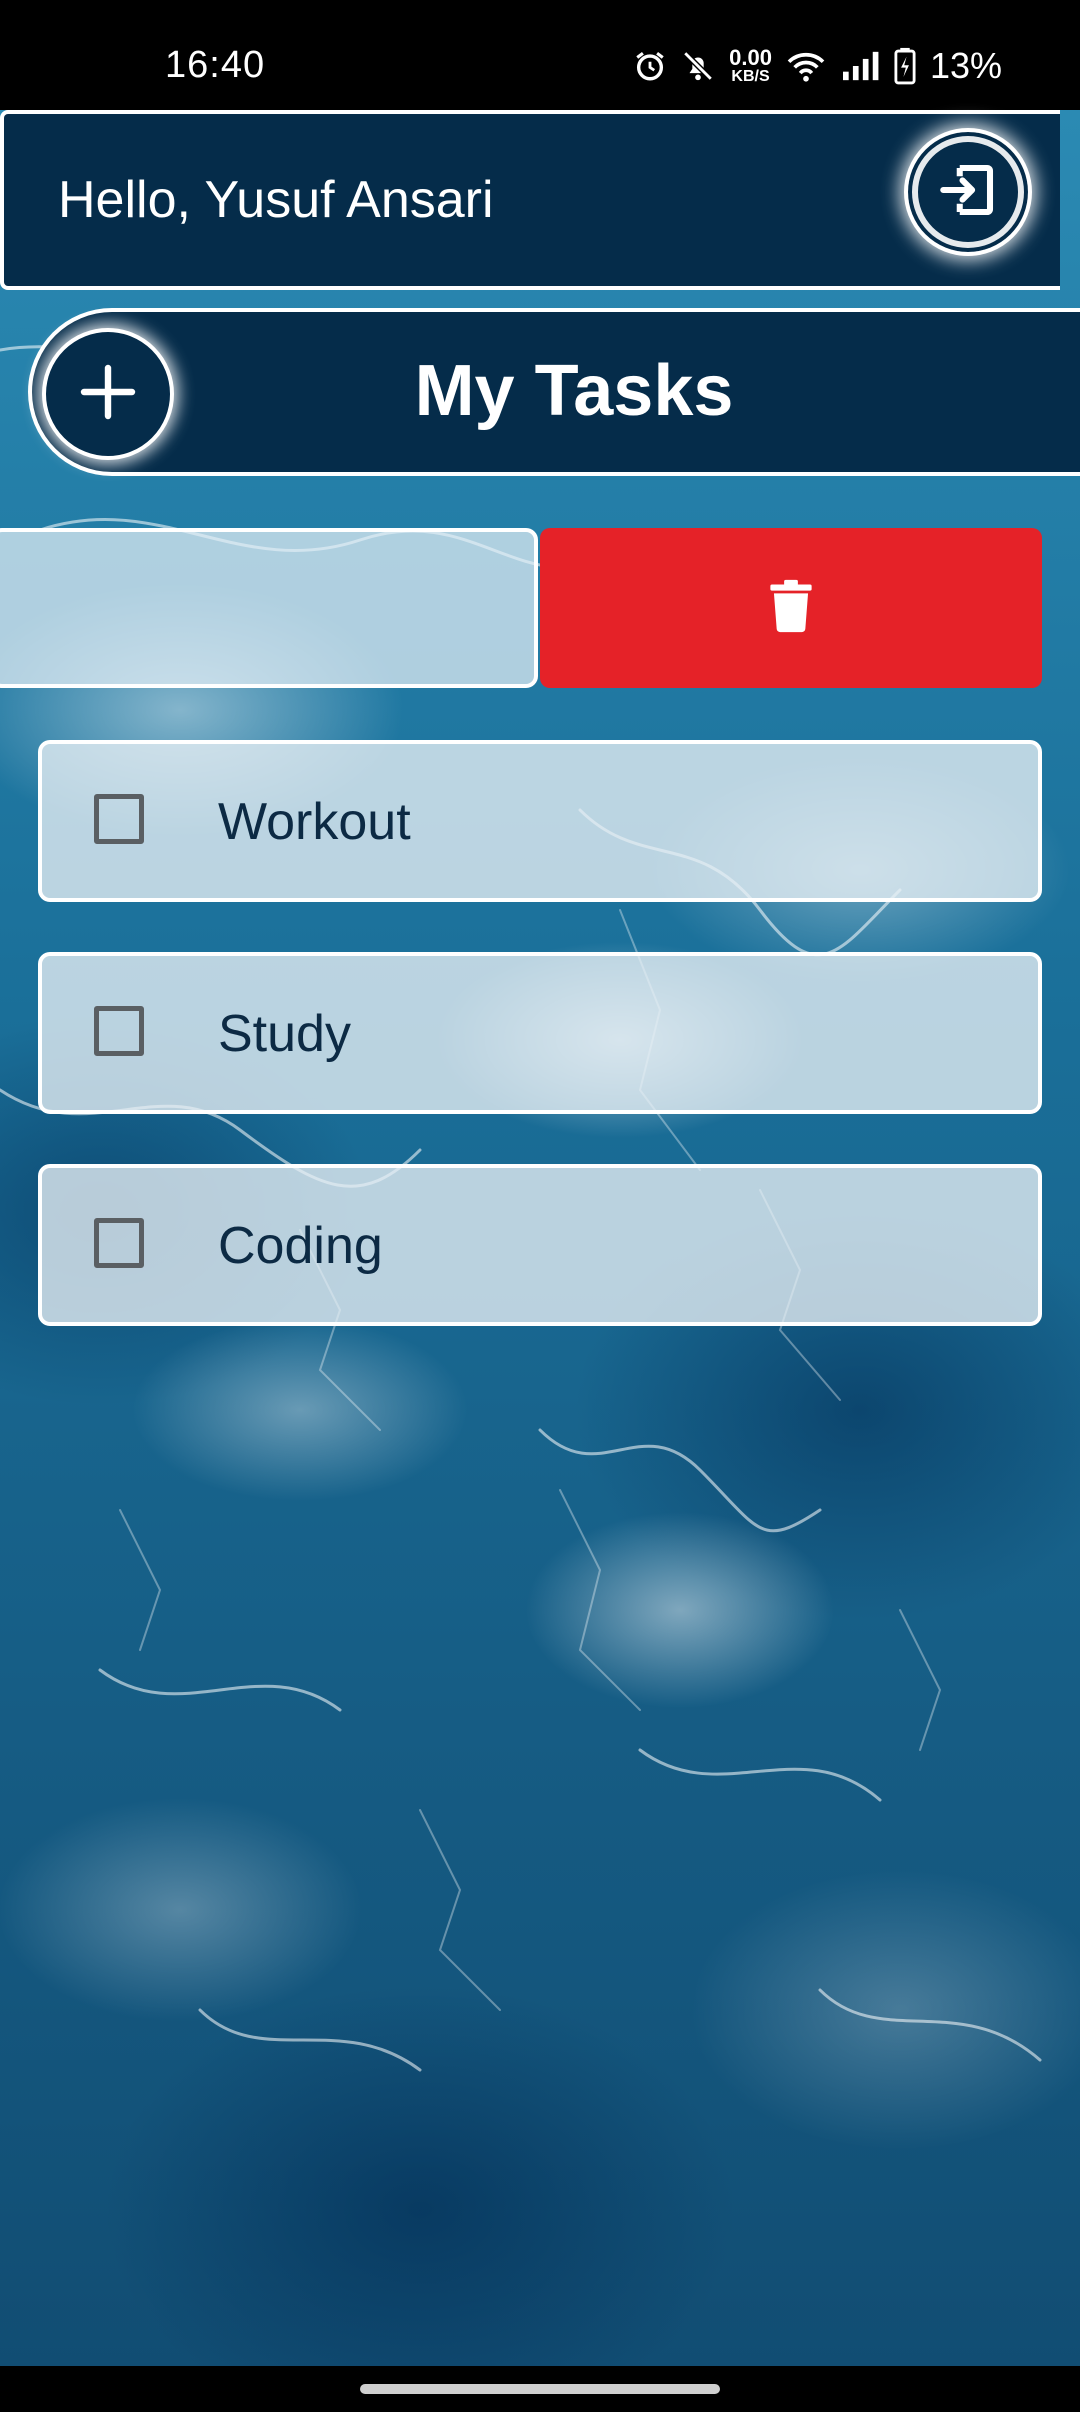 This screenshot has width=1080, height=2412. Describe the element at coordinates (269, 608) in the screenshot. I see `swiped-task-item` at that location.